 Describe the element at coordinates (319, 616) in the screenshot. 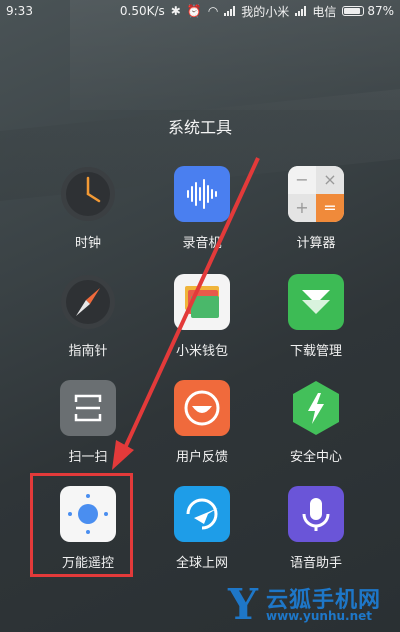

I see `watermark-url: www.yunhu.net` at that location.